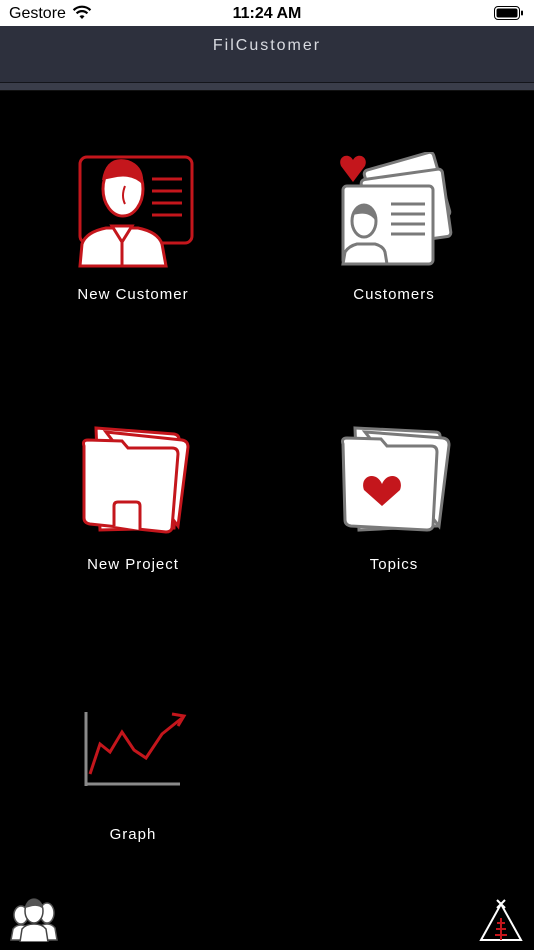  What do you see at coordinates (509, 15) in the screenshot?
I see `battery-icon` at bounding box center [509, 15].